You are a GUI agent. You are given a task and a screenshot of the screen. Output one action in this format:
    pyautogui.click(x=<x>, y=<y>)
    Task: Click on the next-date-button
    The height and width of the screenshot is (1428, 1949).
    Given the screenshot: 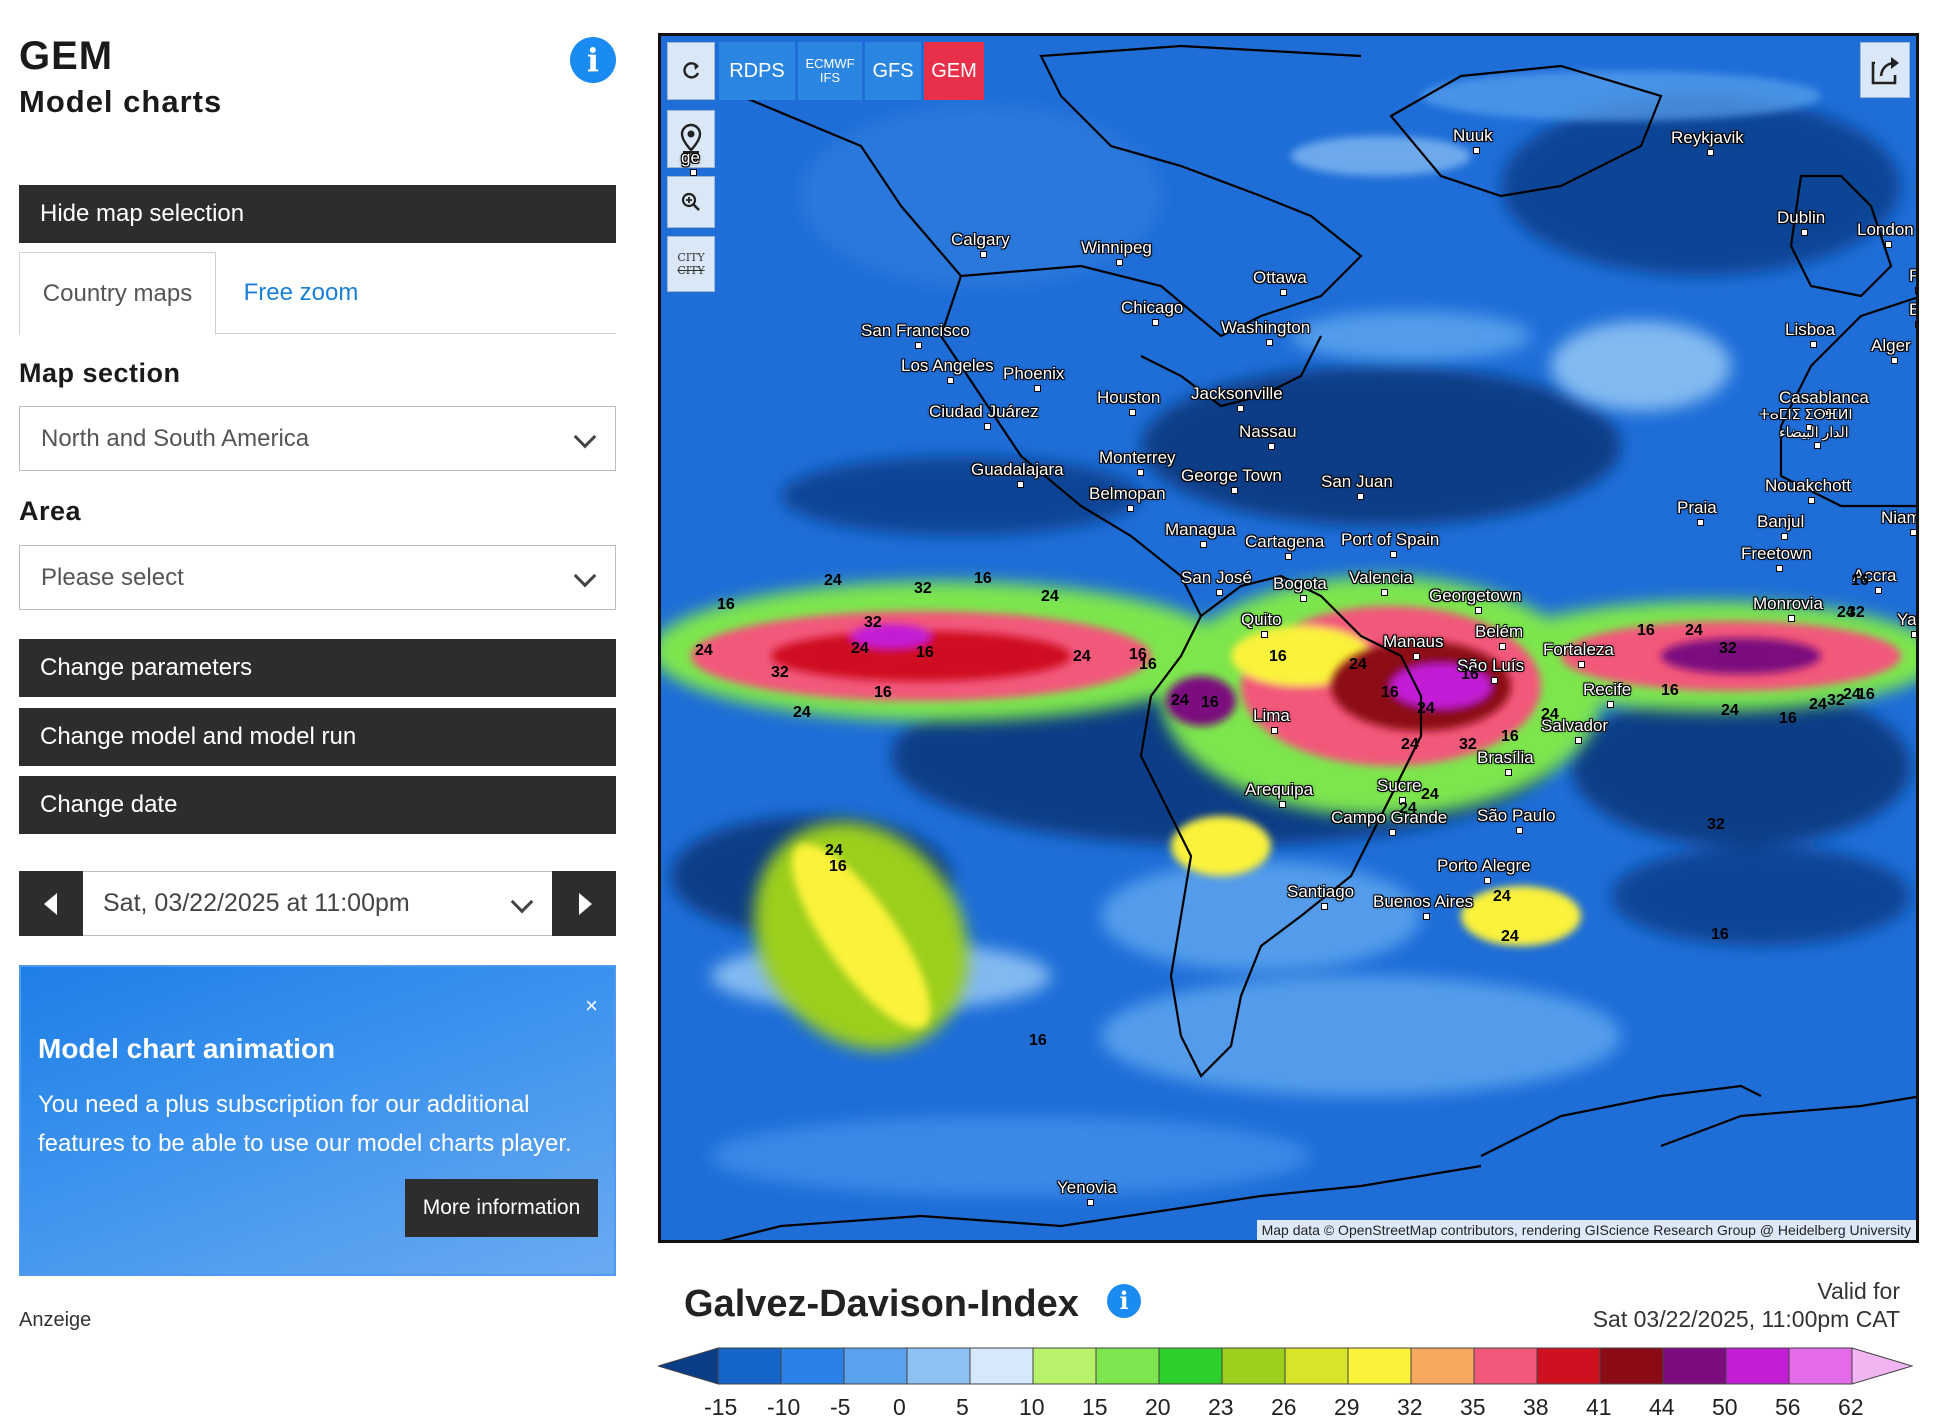 What is the action you would take?
    pyautogui.click(x=584, y=903)
    